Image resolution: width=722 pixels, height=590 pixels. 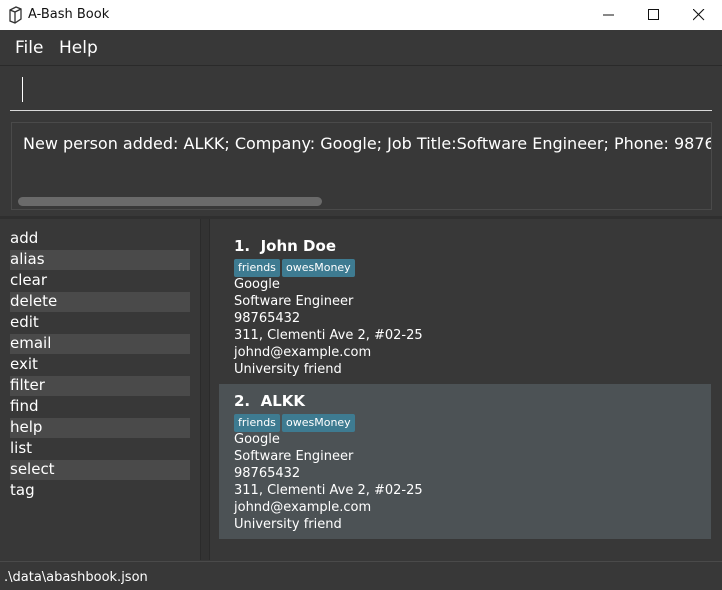 What do you see at coordinates (100, 239) in the screenshot?
I see `command-item-add: add` at bounding box center [100, 239].